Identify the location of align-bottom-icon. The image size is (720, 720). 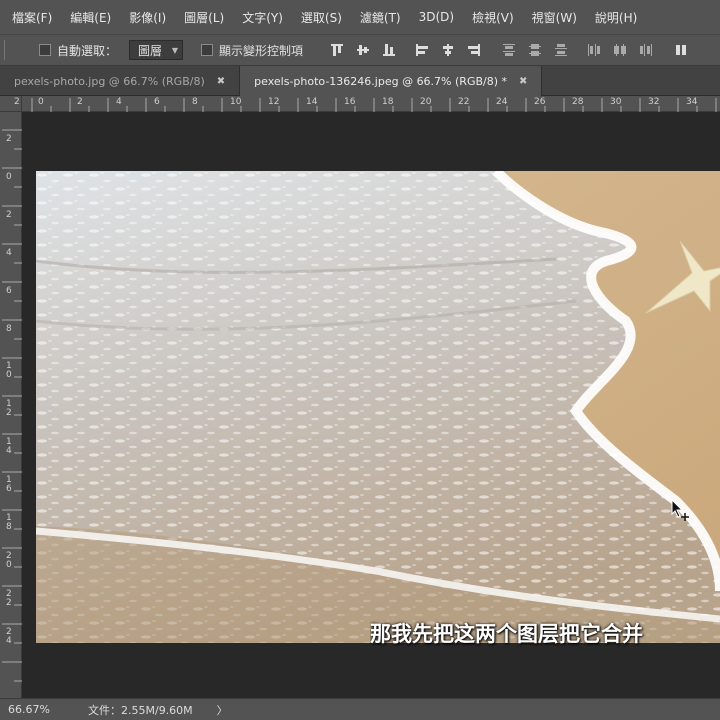
(389, 50).